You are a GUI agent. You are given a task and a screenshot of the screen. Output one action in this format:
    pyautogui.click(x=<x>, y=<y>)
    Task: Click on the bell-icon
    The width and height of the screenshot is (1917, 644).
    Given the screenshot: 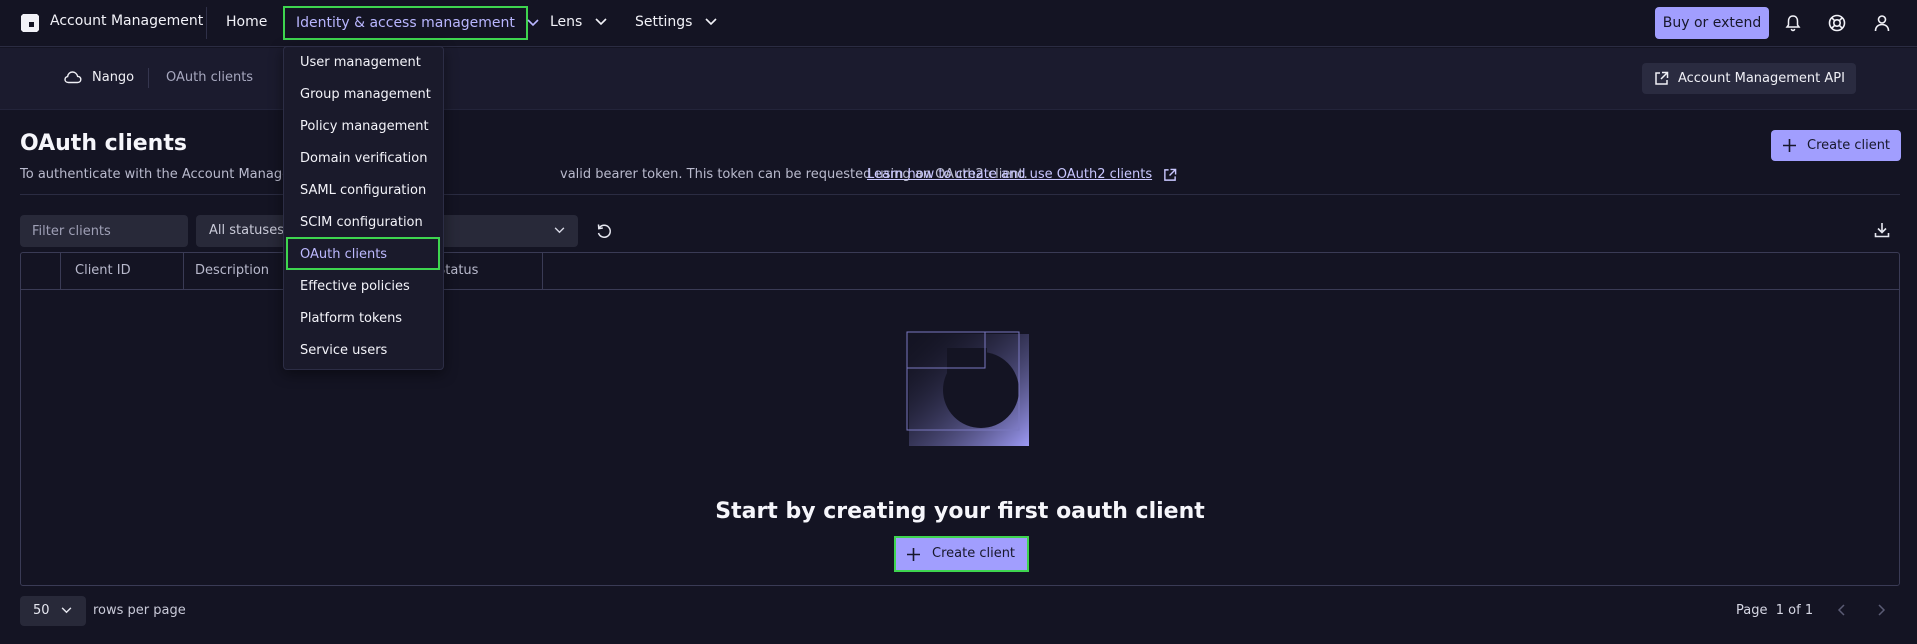 What is the action you would take?
    pyautogui.click(x=1793, y=23)
    